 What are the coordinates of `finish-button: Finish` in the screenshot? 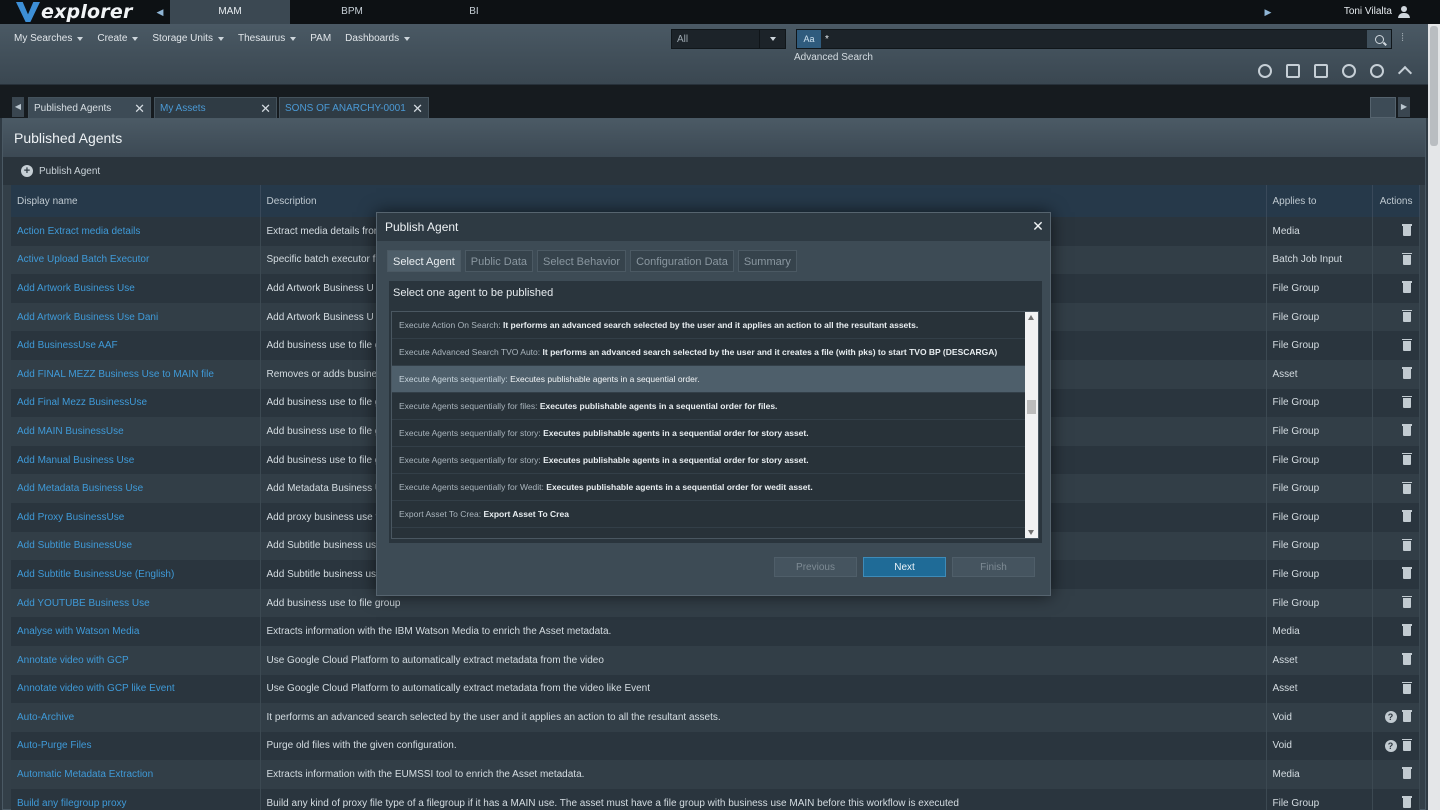 It's located at (993, 567).